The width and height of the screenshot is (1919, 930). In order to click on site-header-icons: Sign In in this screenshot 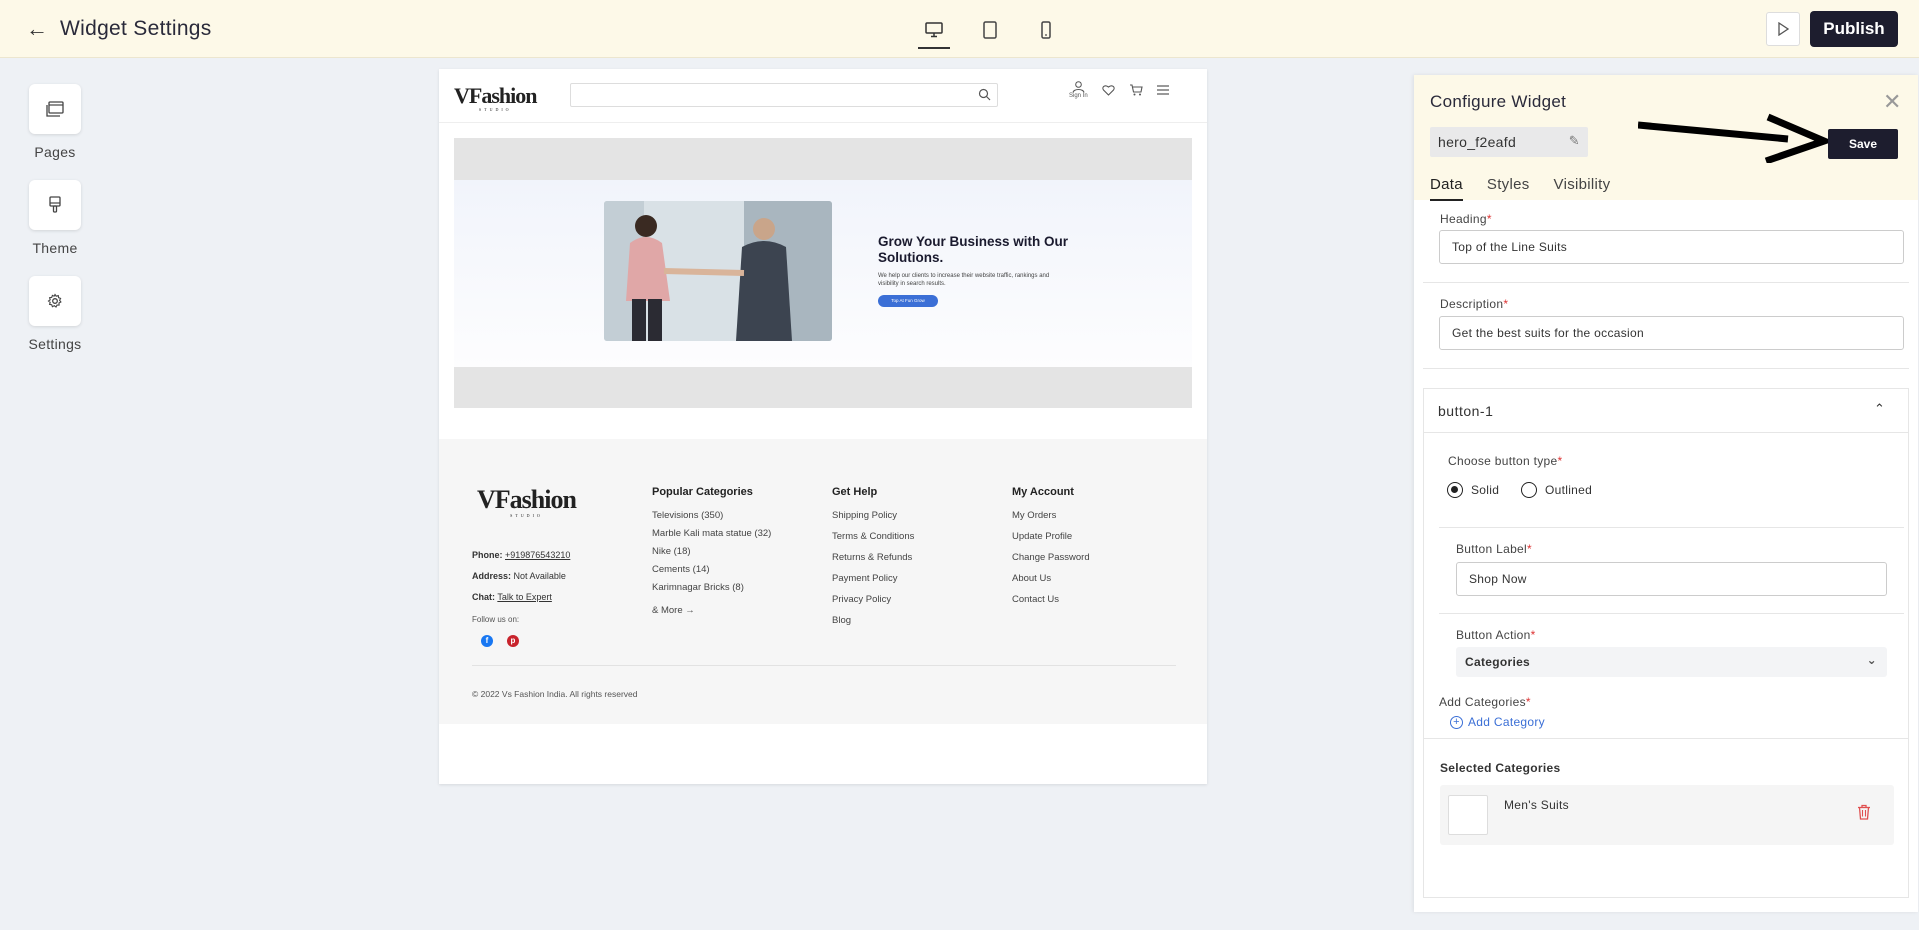, I will do `click(1119, 90)`.